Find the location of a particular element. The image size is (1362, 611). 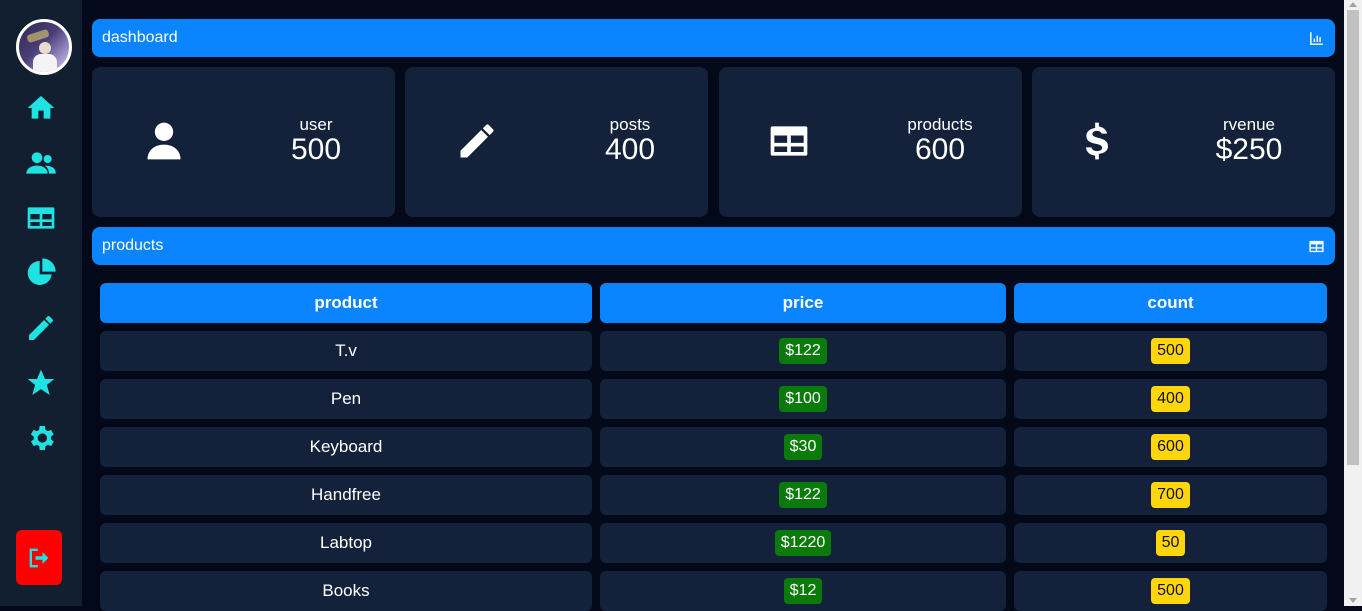

price-badge: $100 is located at coordinates (803, 399).